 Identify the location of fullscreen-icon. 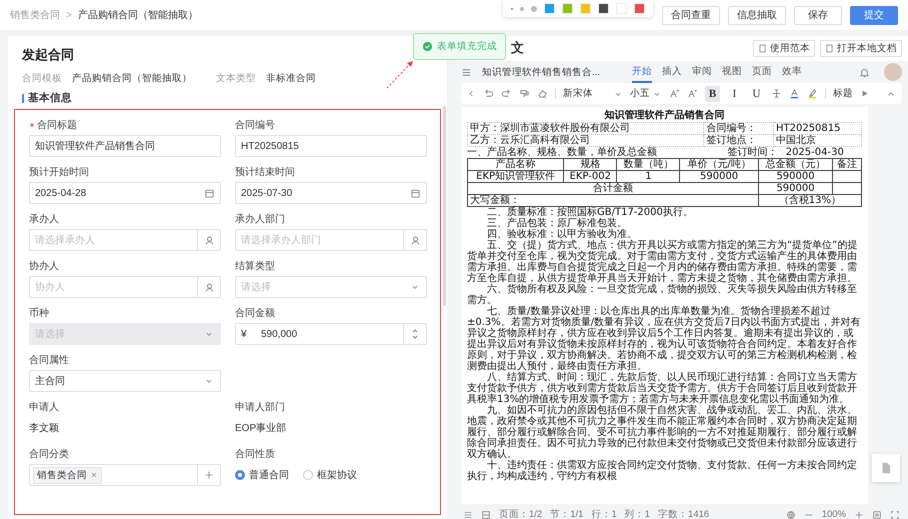
(895, 514).